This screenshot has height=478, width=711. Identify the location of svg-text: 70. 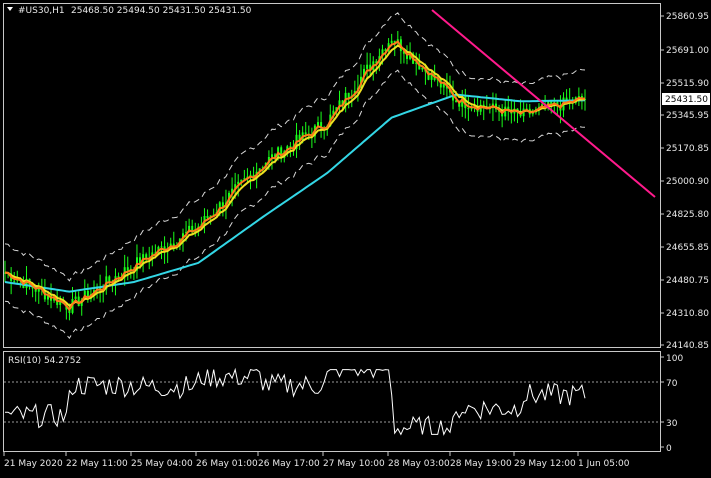
(672, 384).